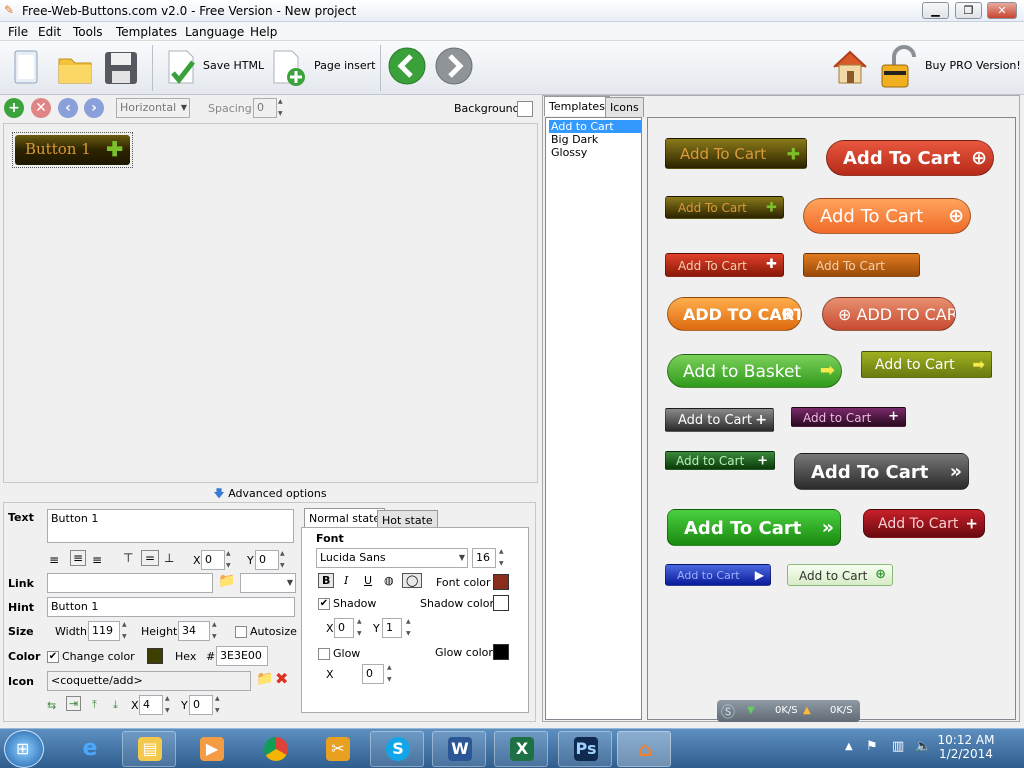 The height and width of the screenshot is (768, 1024). What do you see at coordinates (54, 560) in the screenshot?
I see `align-left-icon: ≡` at bounding box center [54, 560].